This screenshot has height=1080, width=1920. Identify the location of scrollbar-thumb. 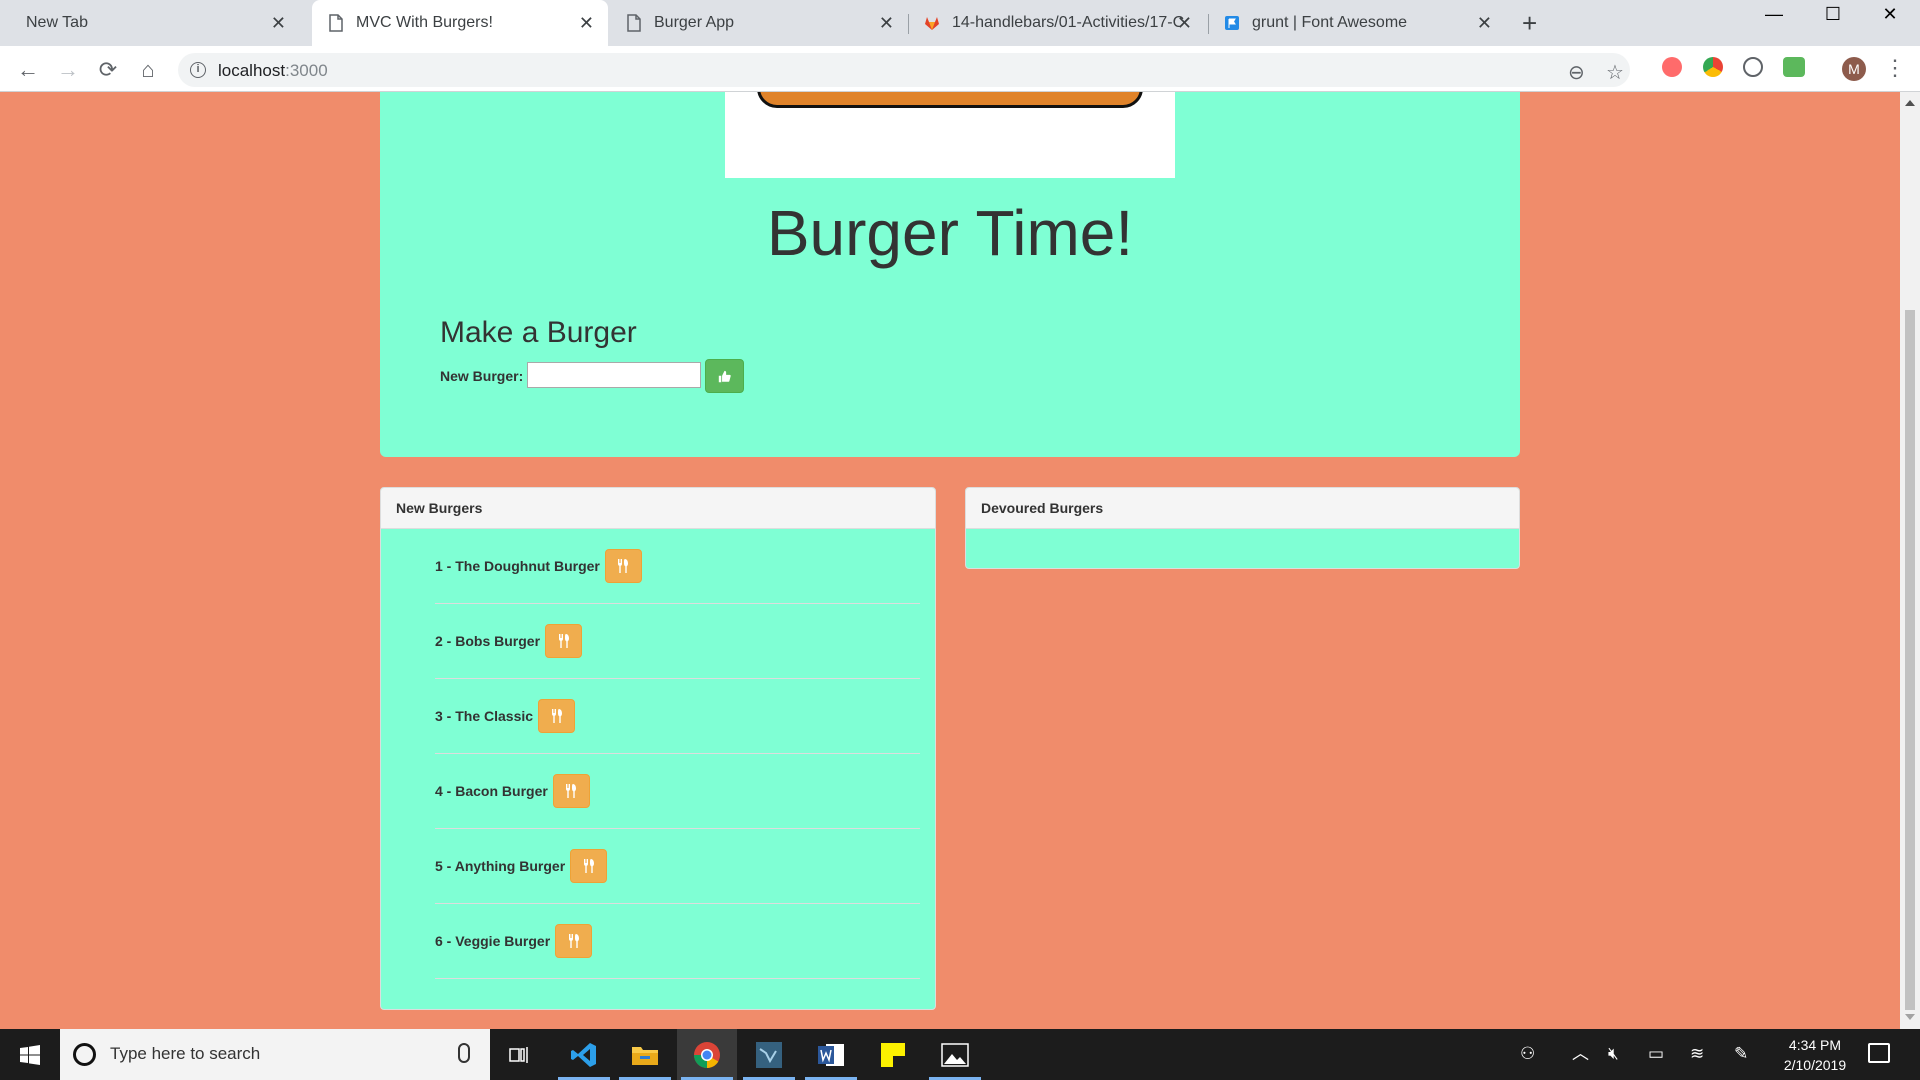
(1910, 660).